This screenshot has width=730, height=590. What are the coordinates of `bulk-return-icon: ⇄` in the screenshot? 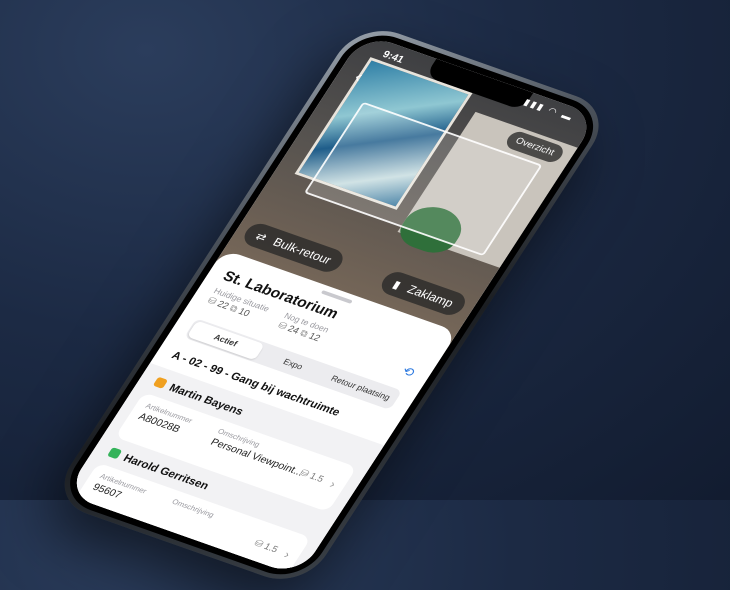 It's located at (261, 237).